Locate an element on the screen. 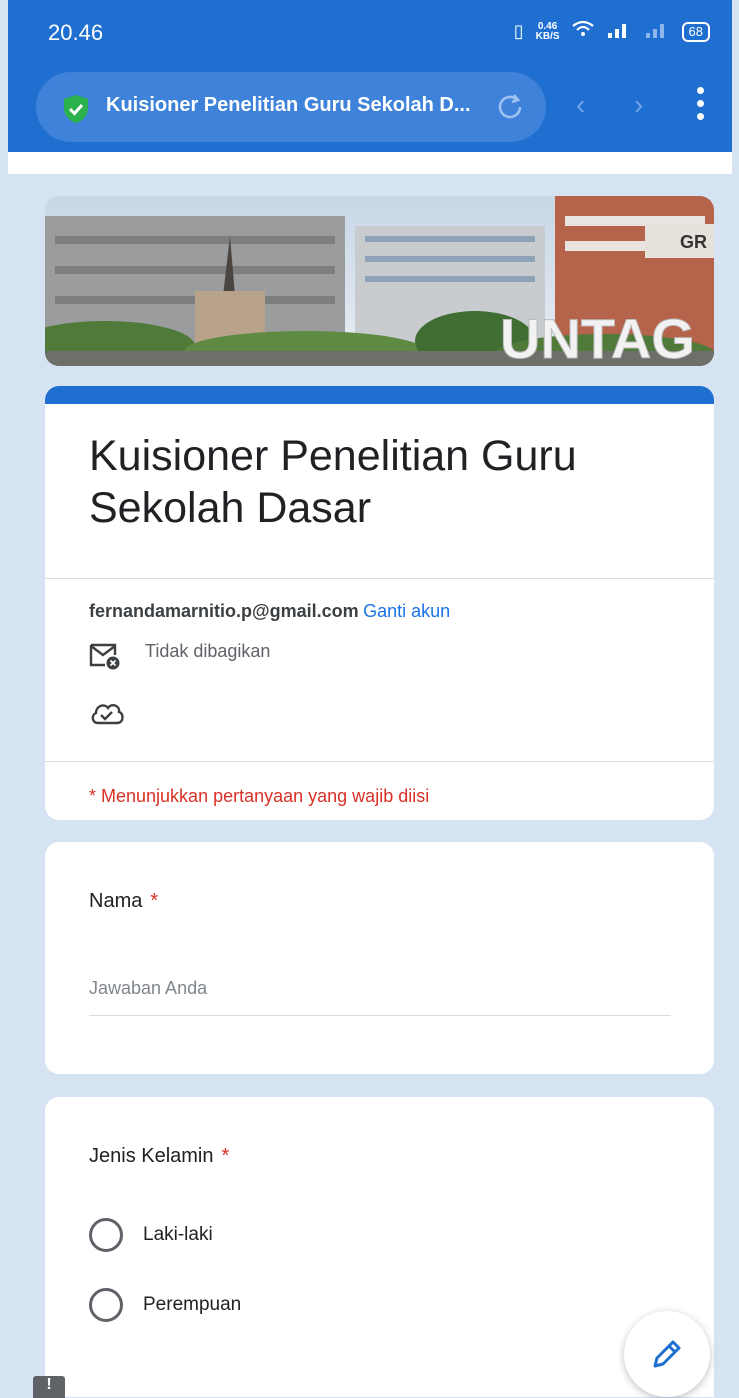 The width and height of the screenshot is (739, 1398). question-label: Jenis Kelamin * is located at coordinates (159, 1156).